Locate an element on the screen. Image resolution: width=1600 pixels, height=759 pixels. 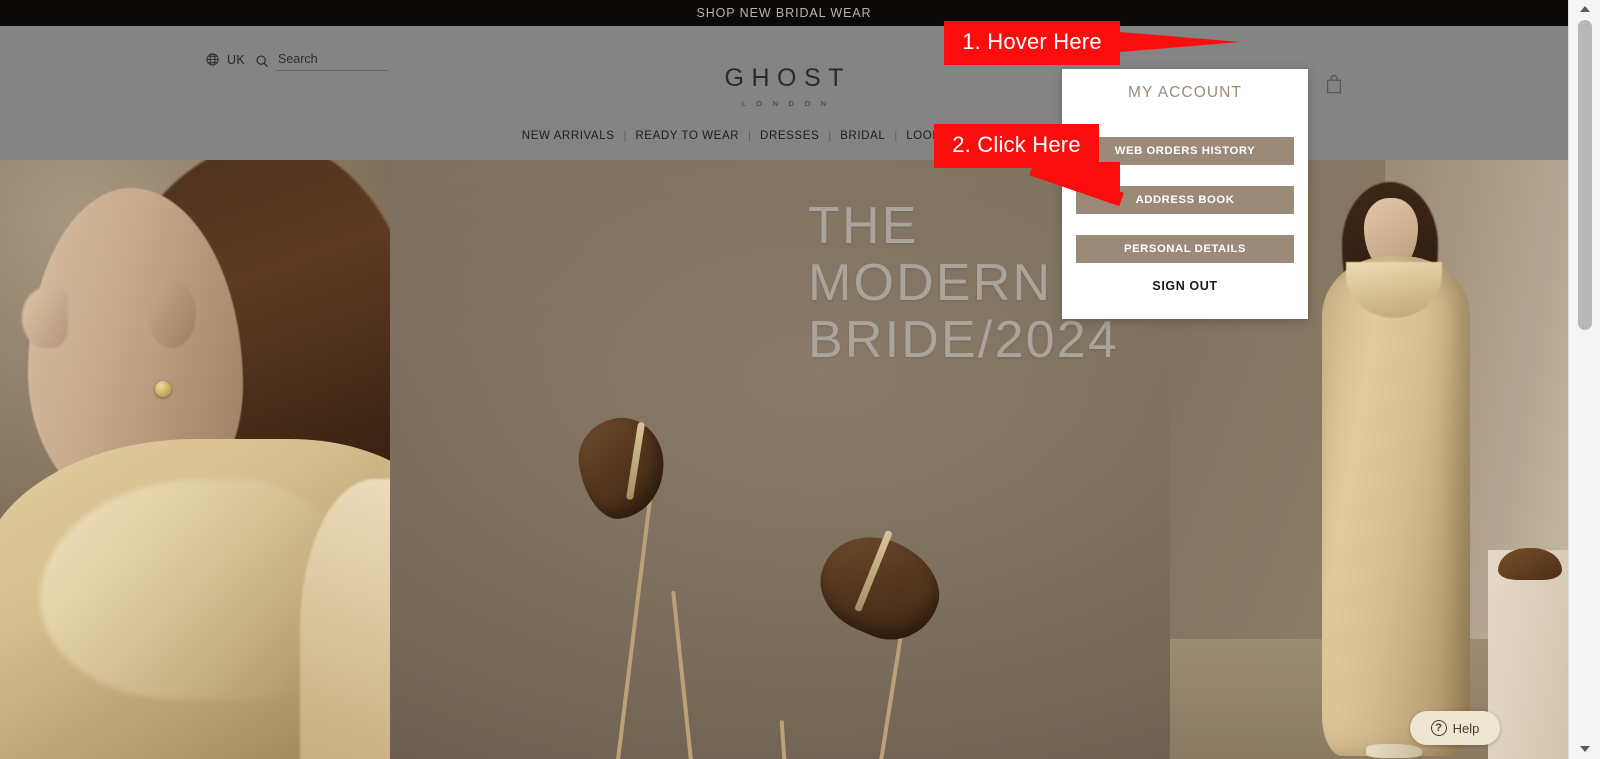
scrollbar-thumb is located at coordinates (1585, 175).